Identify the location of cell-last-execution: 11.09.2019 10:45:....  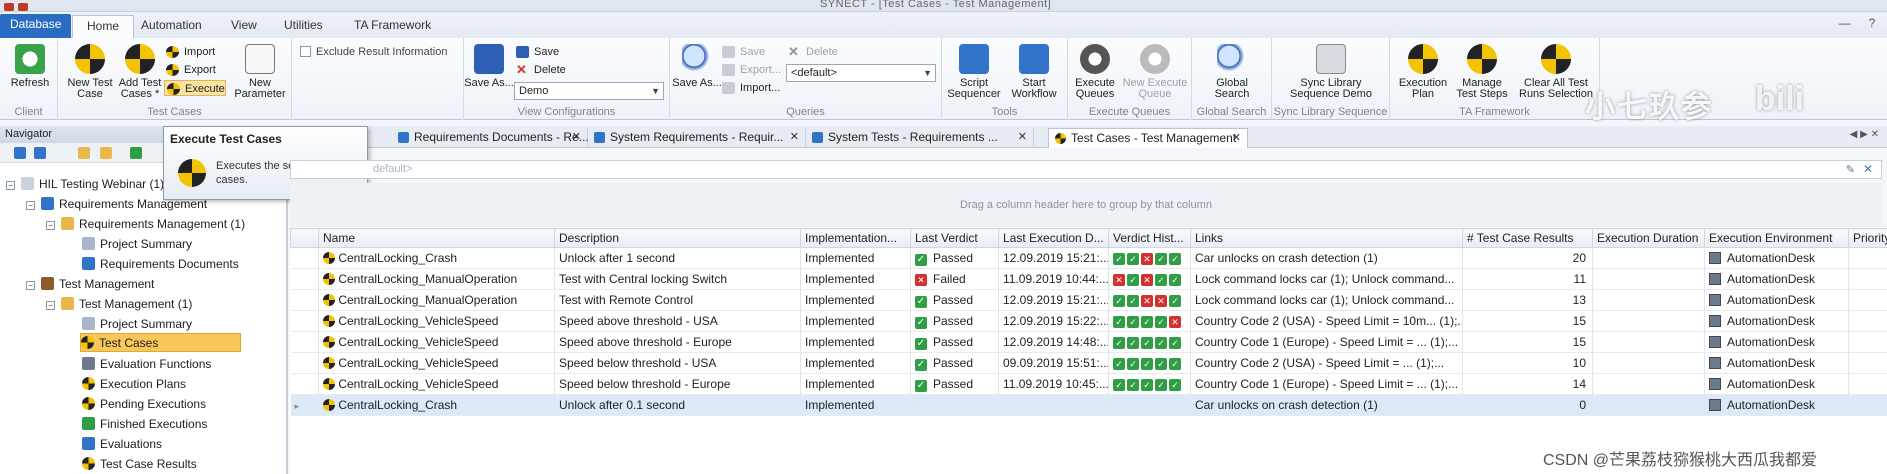
(1053, 384).